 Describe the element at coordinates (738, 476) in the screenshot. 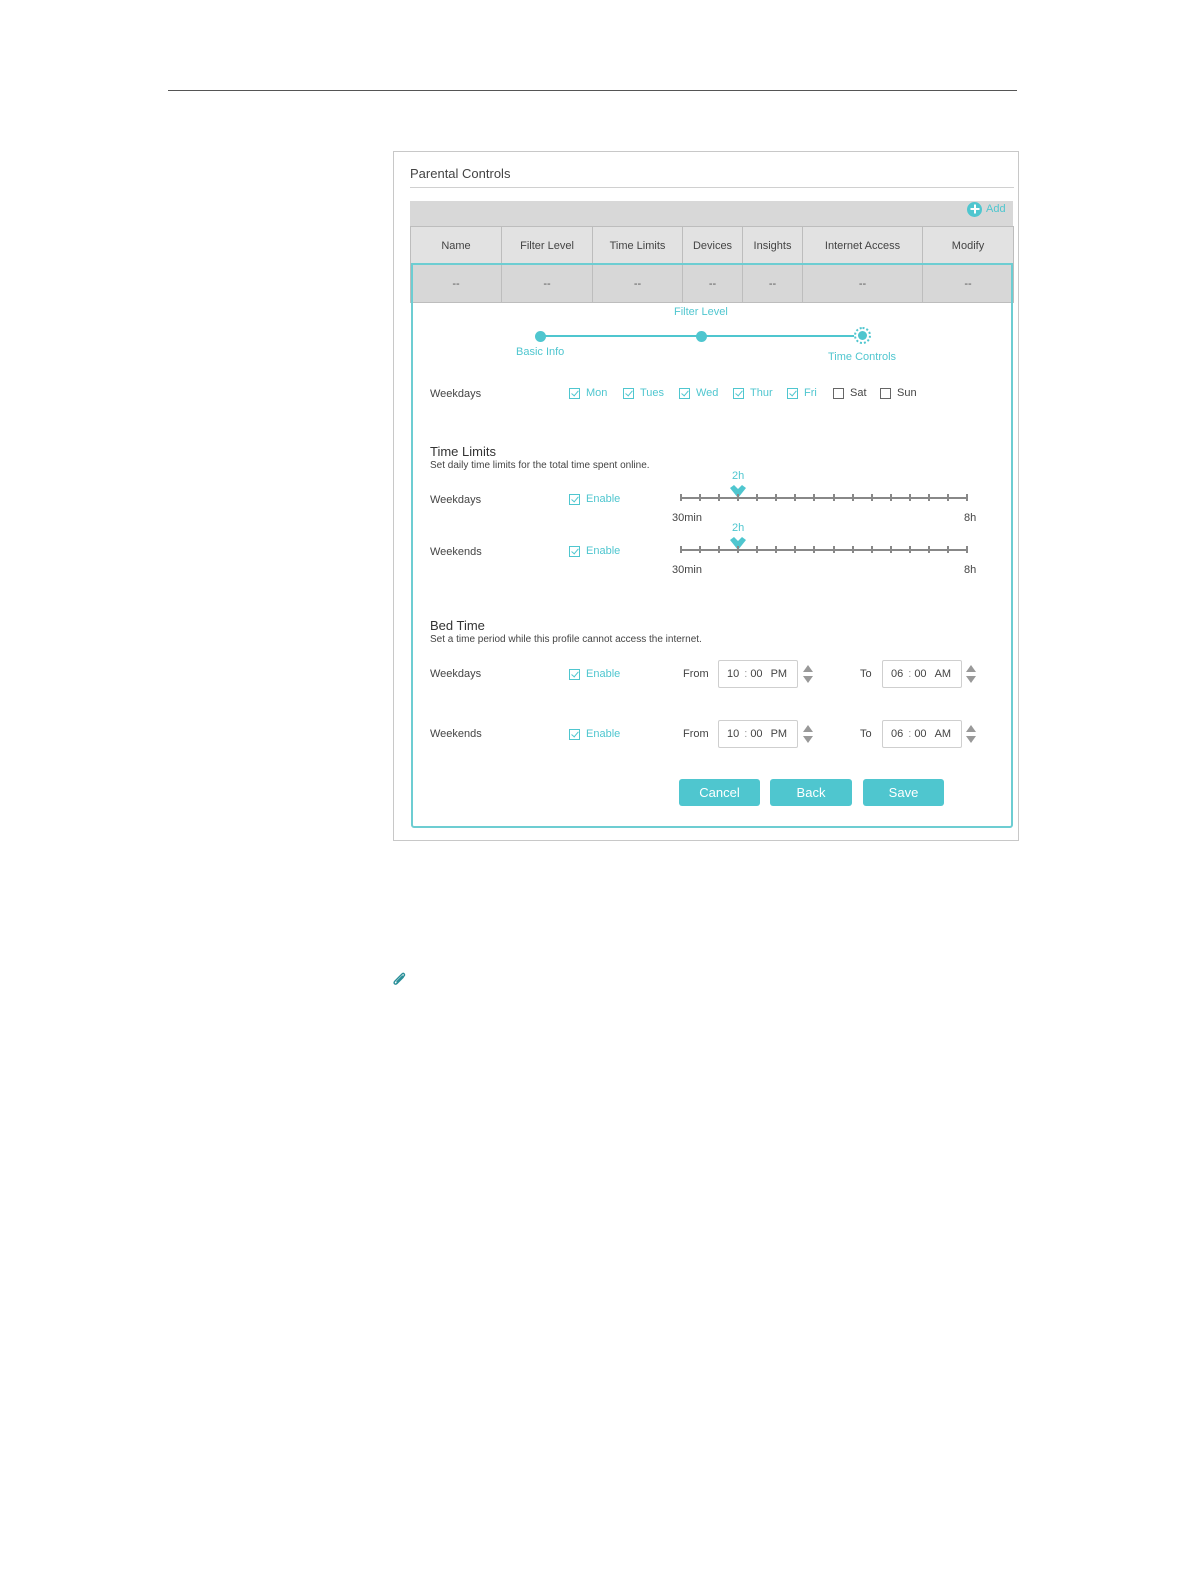

I see `weekdays-limit-value: 2h` at that location.